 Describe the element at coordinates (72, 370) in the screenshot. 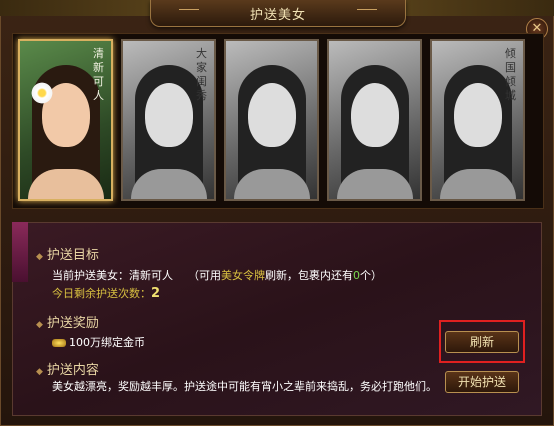

I see `content-title-text: 护送内容` at that location.